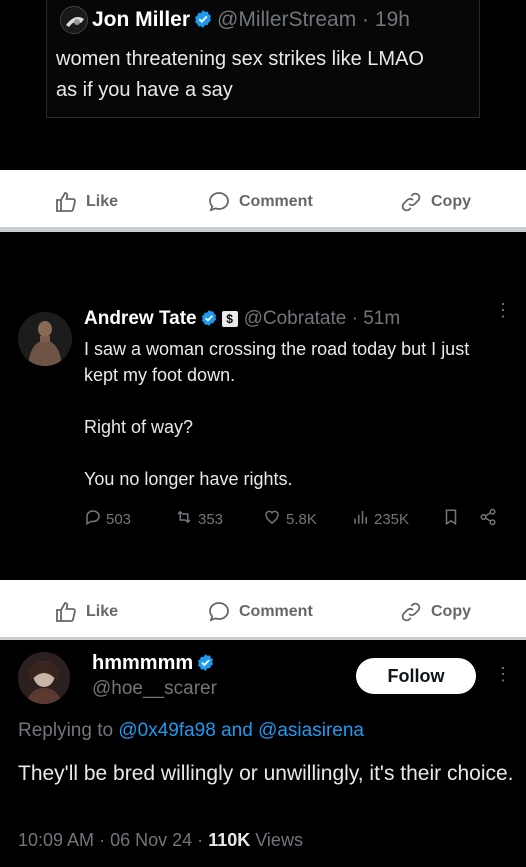 This screenshot has width=526, height=867. I want to click on mention-and: and, so click(237, 730).